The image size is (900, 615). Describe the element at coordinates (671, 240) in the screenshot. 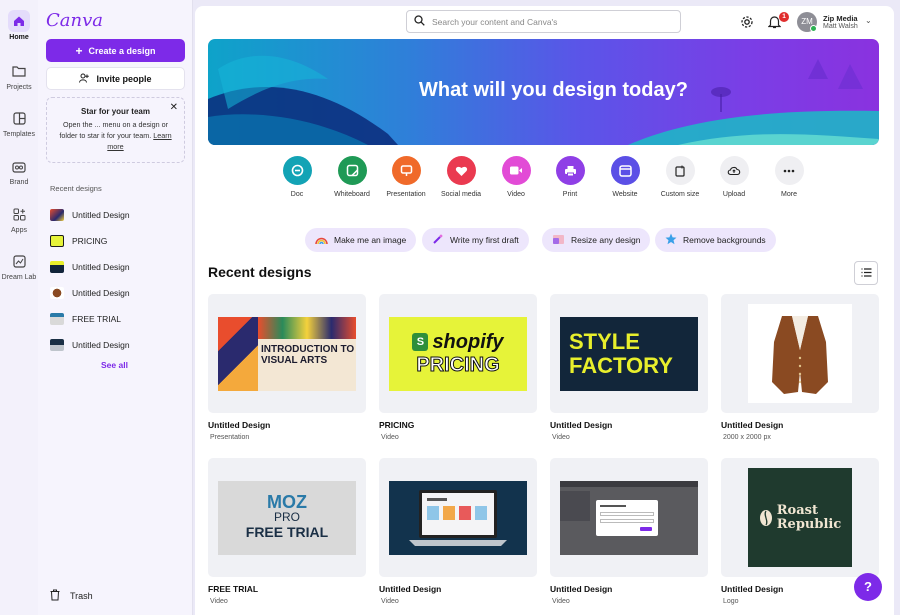

I see `star-icon` at that location.